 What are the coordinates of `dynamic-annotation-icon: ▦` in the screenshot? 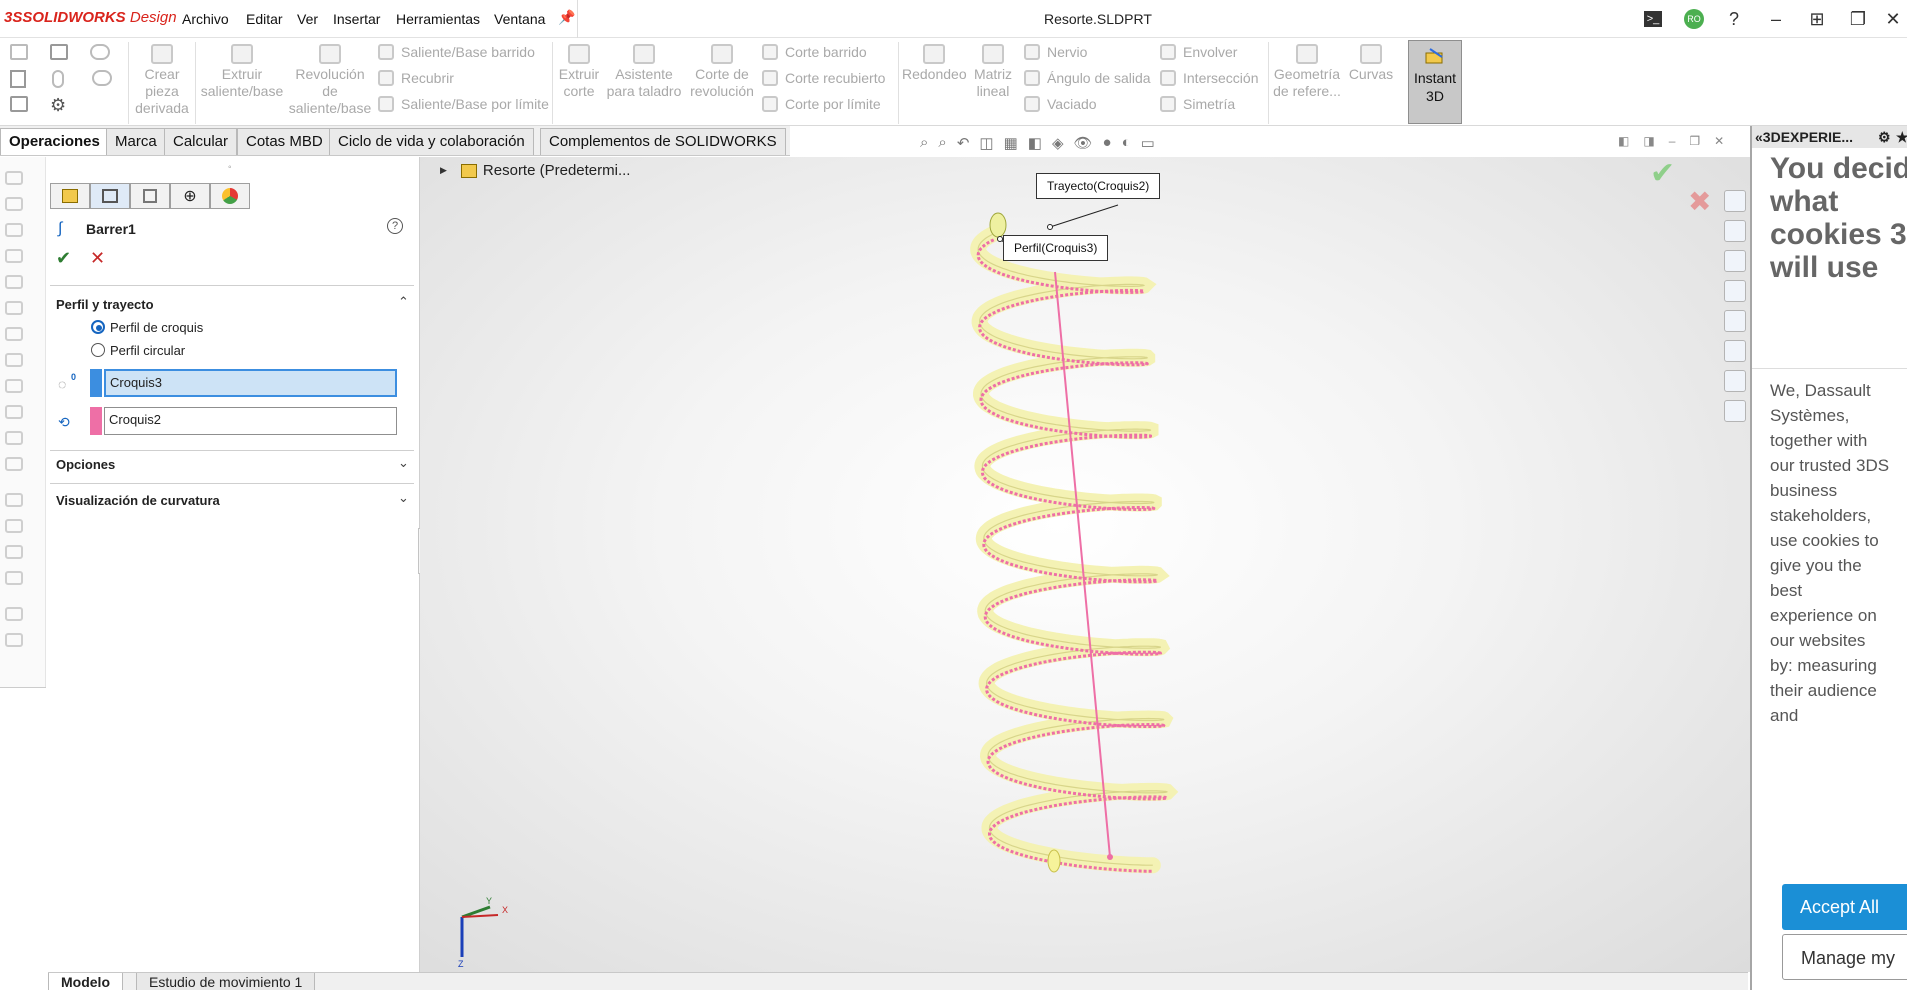 It's located at (1011, 144).